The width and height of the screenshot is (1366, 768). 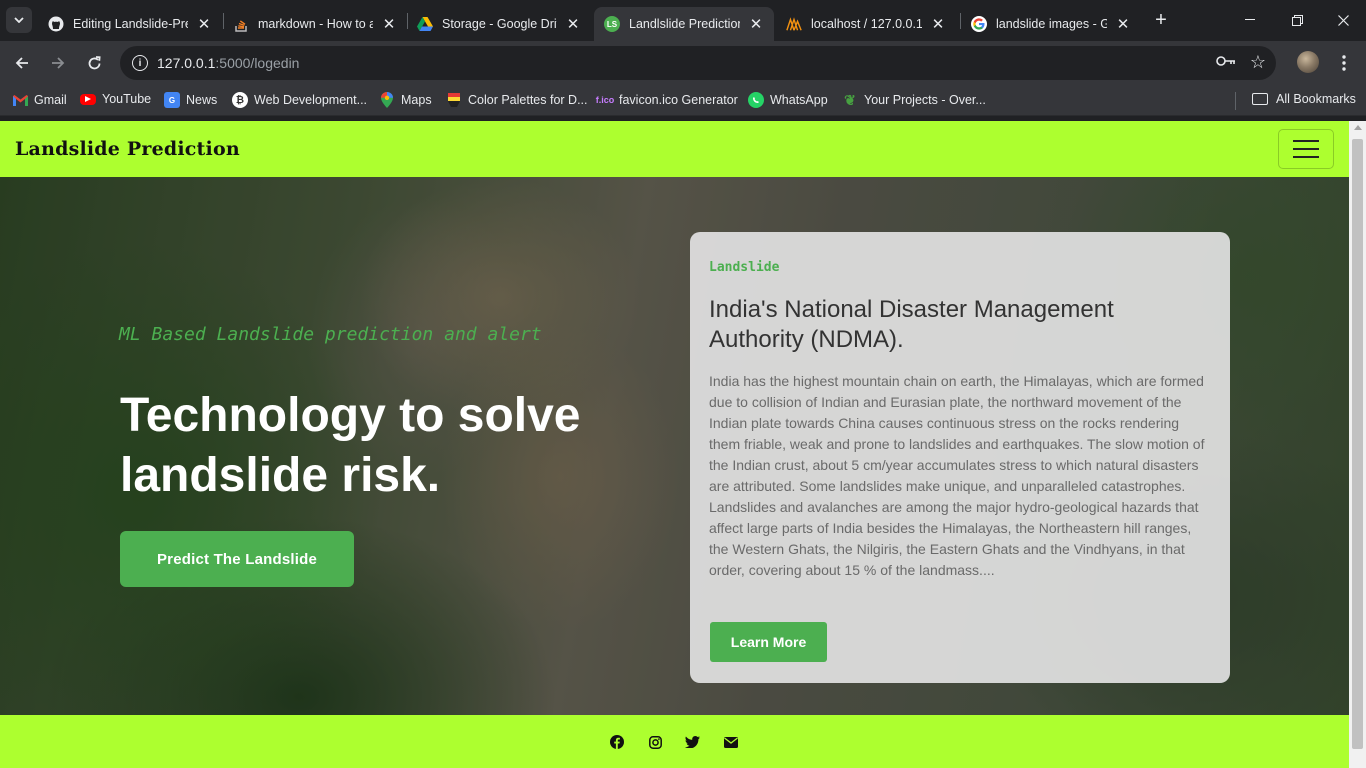 I want to click on reload-button, so click(x=94, y=63).